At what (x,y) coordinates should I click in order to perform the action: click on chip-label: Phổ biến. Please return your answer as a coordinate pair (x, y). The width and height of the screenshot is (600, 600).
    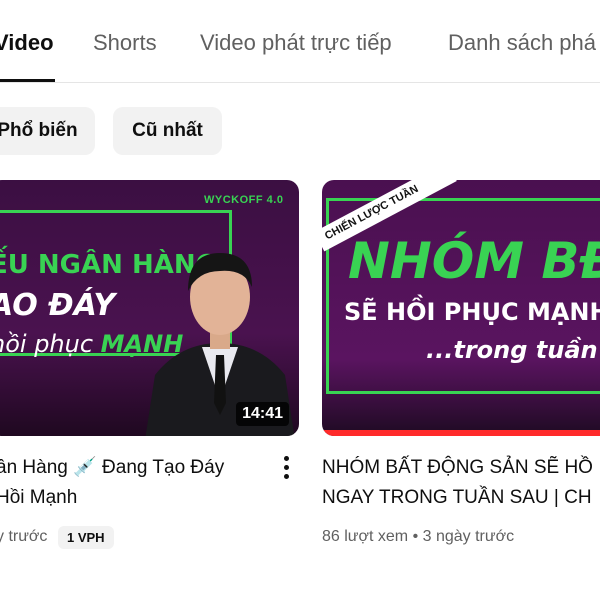
    Looking at the image, I should click on (39, 130).